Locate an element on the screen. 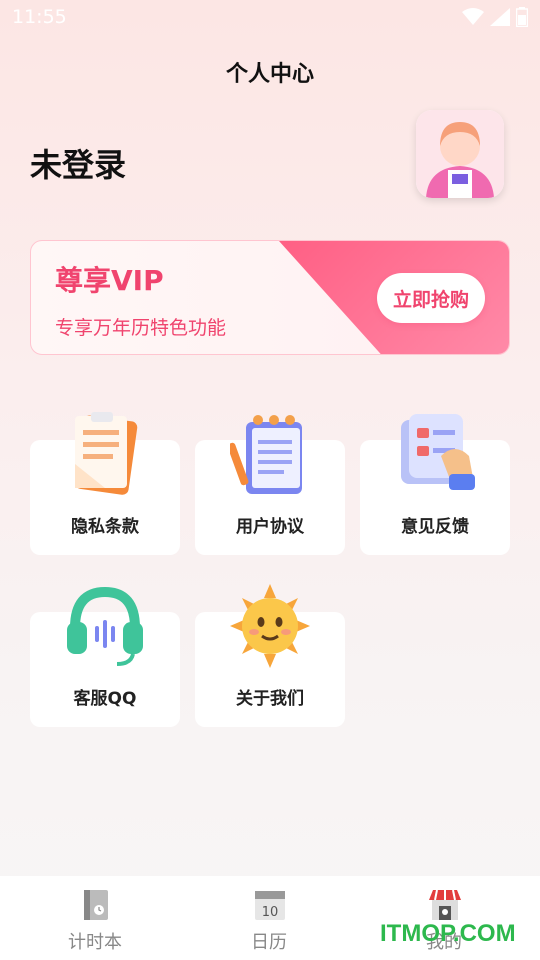  page-title: 个人中心 is located at coordinates (269, 74).